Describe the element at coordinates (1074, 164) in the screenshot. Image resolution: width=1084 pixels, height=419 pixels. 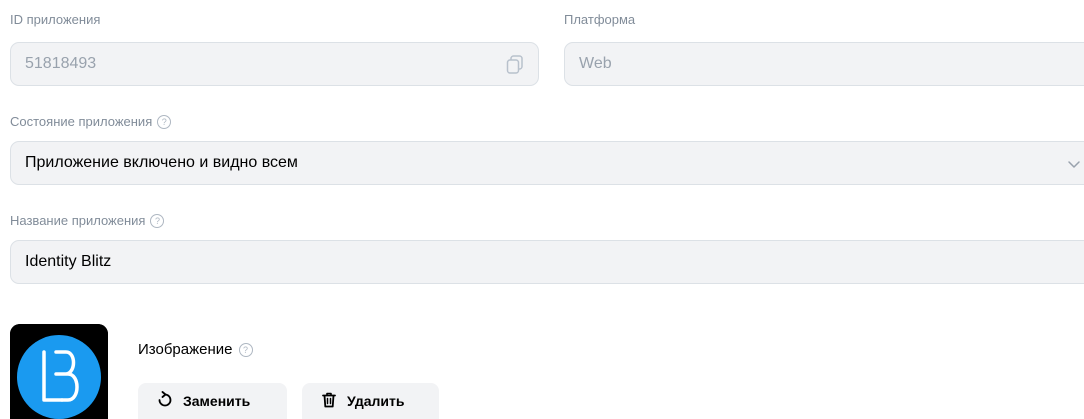
I see `chevron-down-icon` at that location.